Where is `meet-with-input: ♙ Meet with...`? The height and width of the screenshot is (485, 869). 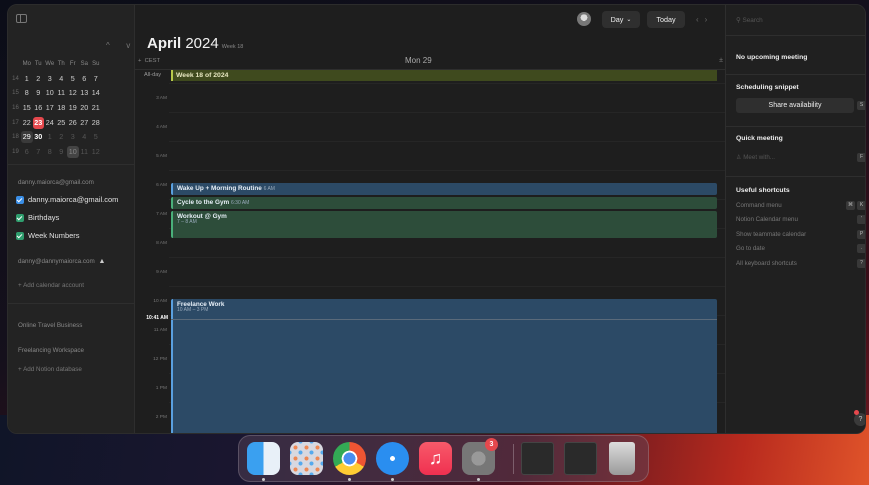
meet-with-input: ♙ Meet with... is located at coordinates (755, 157).